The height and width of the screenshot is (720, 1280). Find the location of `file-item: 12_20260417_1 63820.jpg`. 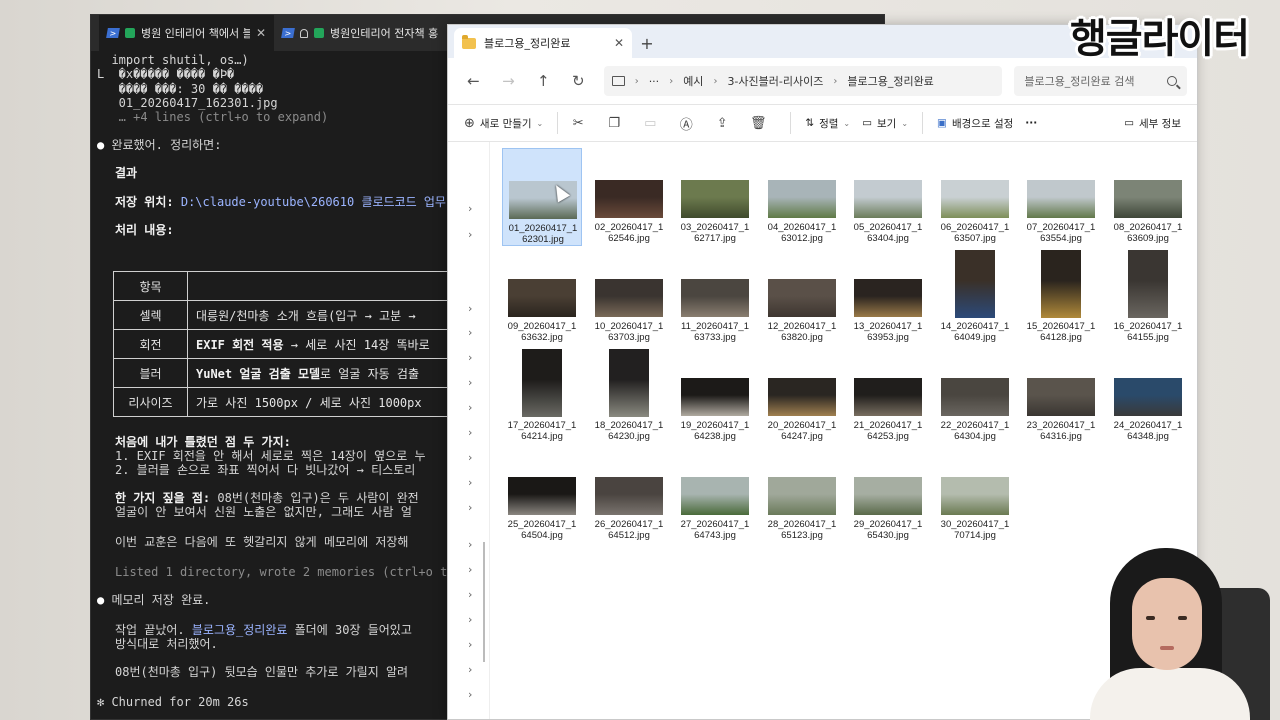

file-item: 12_20260417_1 63820.jpg is located at coordinates (802, 296).